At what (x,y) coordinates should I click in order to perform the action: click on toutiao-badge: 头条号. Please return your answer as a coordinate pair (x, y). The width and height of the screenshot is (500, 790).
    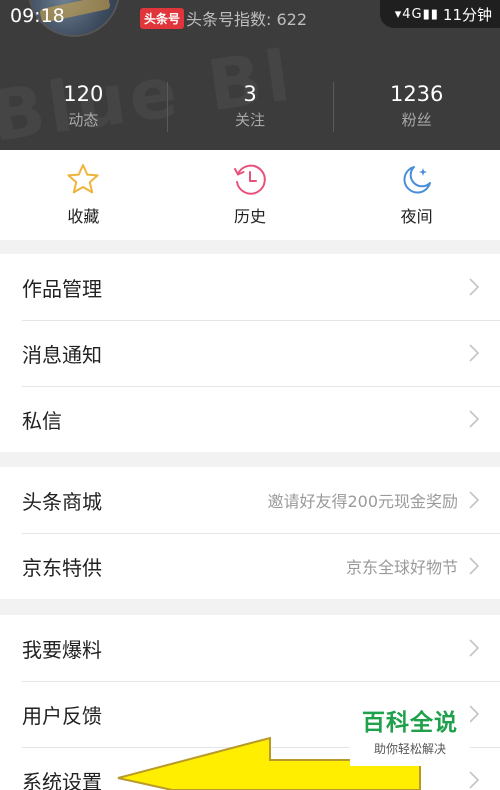
    Looking at the image, I should click on (162, 18).